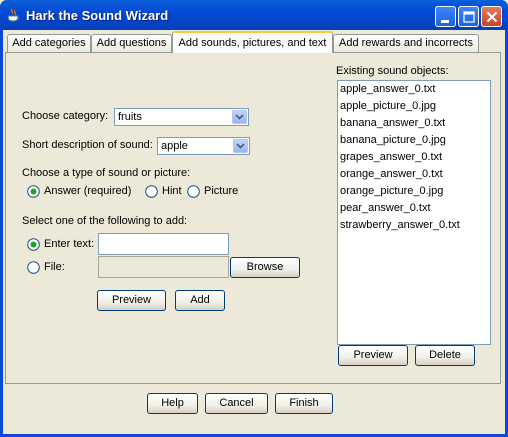 The width and height of the screenshot is (508, 437). What do you see at coordinates (254, 15) in the screenshot?
I see `title-bar: Hark the Sound Wizard` at bounding box center [254, 15].